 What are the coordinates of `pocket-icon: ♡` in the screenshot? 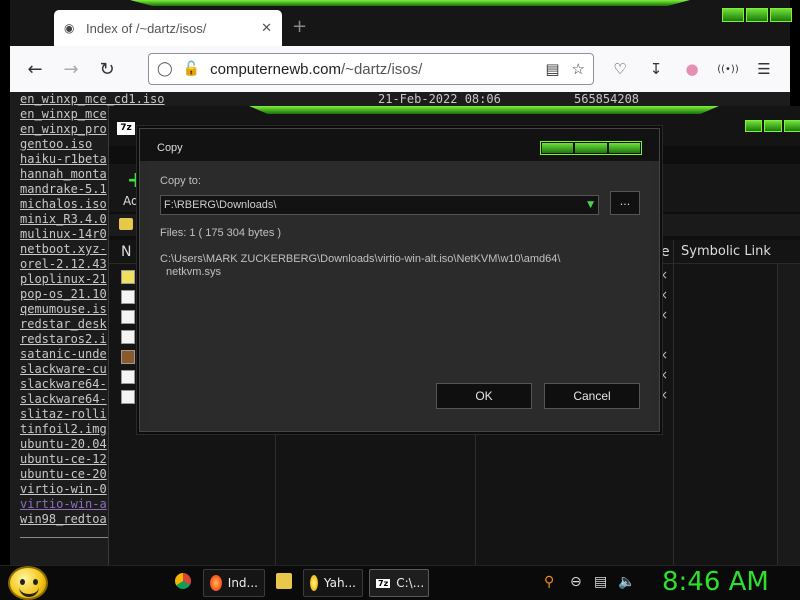 It's located at (620, 69).